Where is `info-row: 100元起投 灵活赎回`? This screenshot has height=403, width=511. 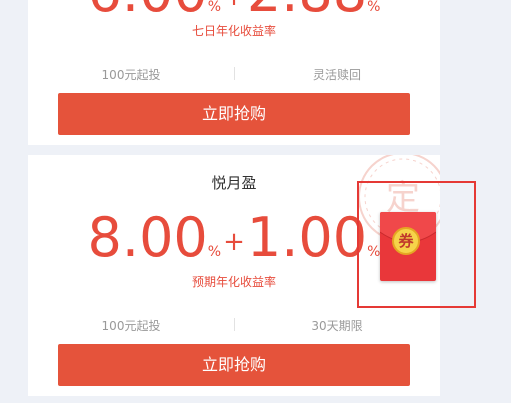 info-row: 100元起投 灵活赎回 is located at coordinates (234, 74).